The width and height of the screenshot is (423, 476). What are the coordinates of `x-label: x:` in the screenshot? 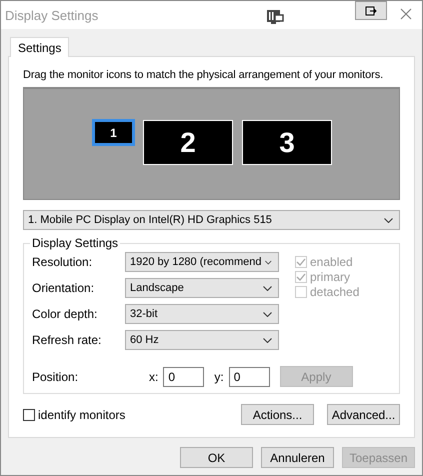 It's located at (153, 377).